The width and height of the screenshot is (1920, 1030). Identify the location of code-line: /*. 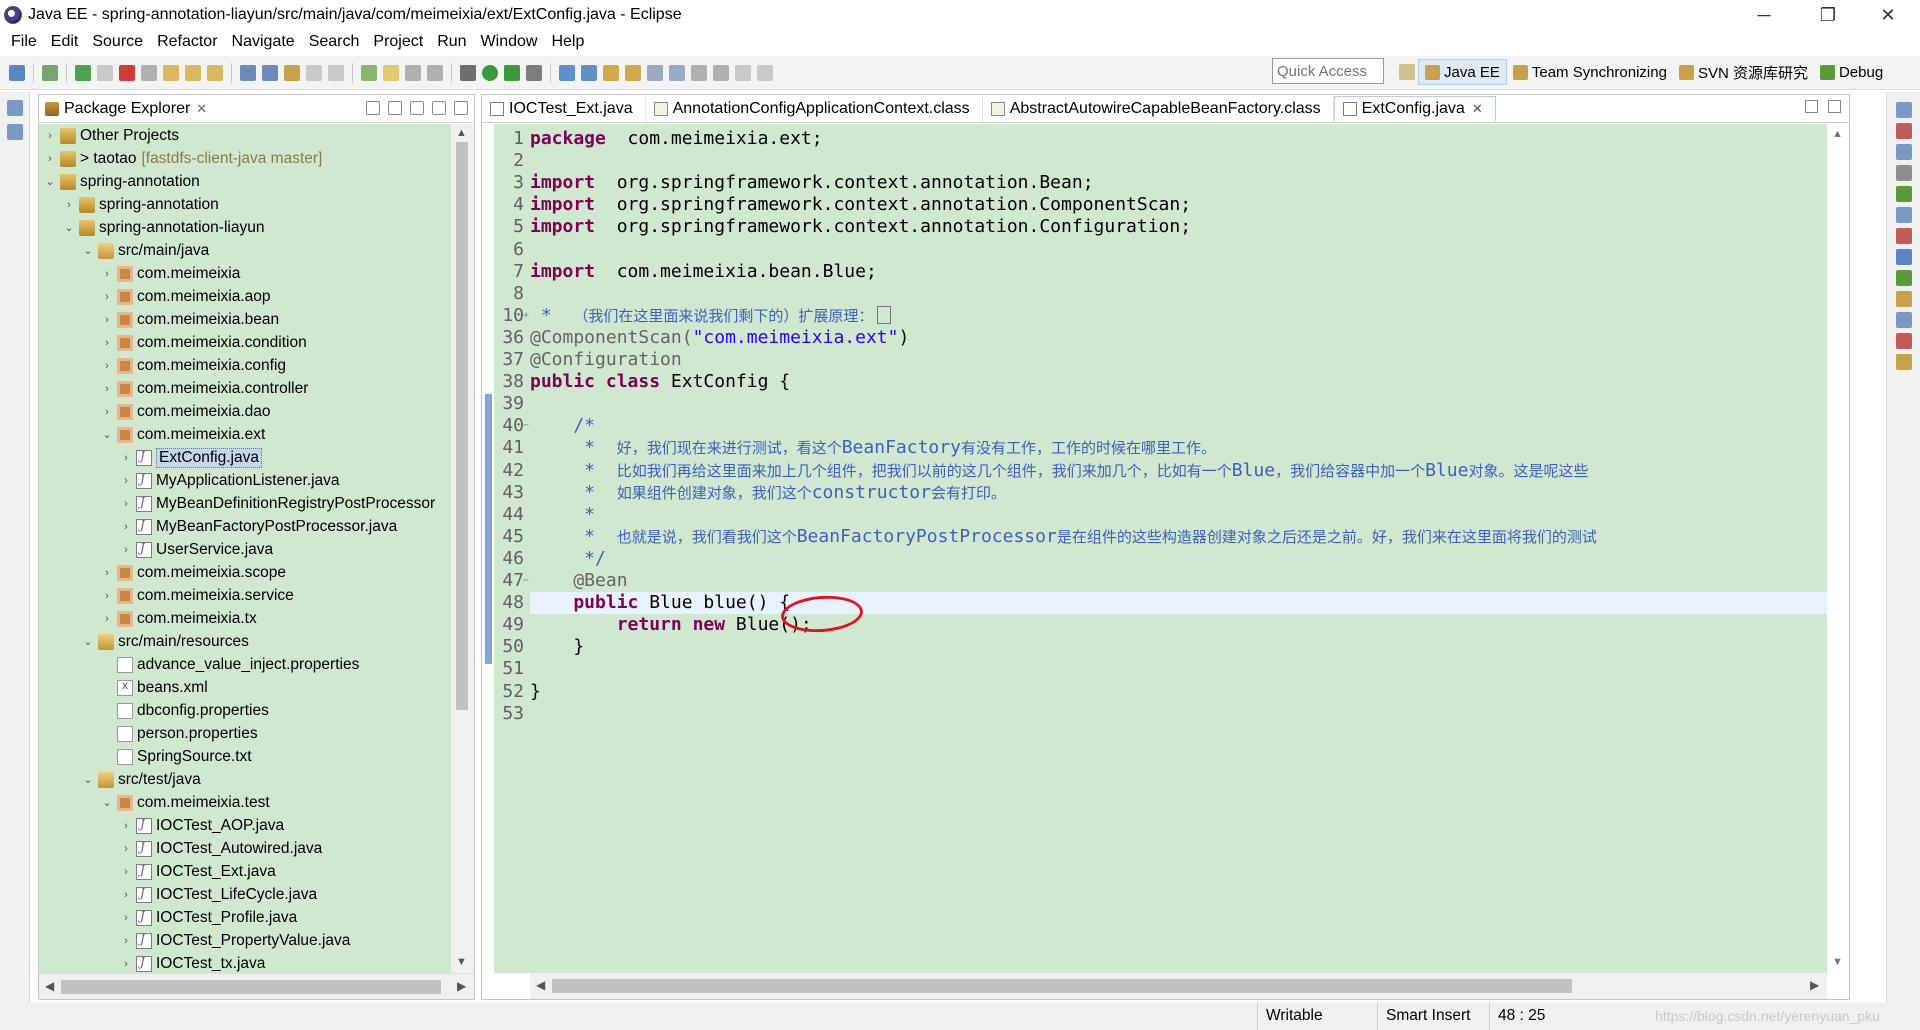
(1178, 426).